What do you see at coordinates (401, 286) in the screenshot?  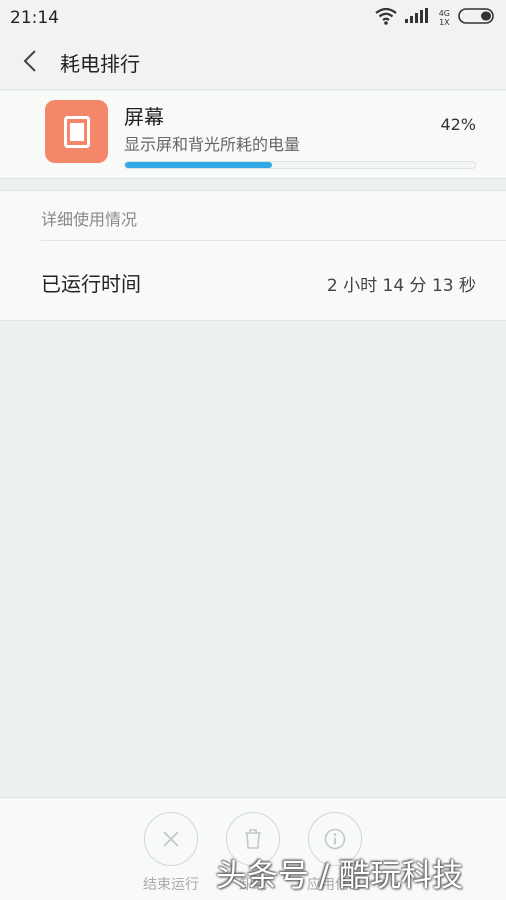 I see `runtime-value: 2 小时 14 分 13 秒` at bounding box center [401, 286].